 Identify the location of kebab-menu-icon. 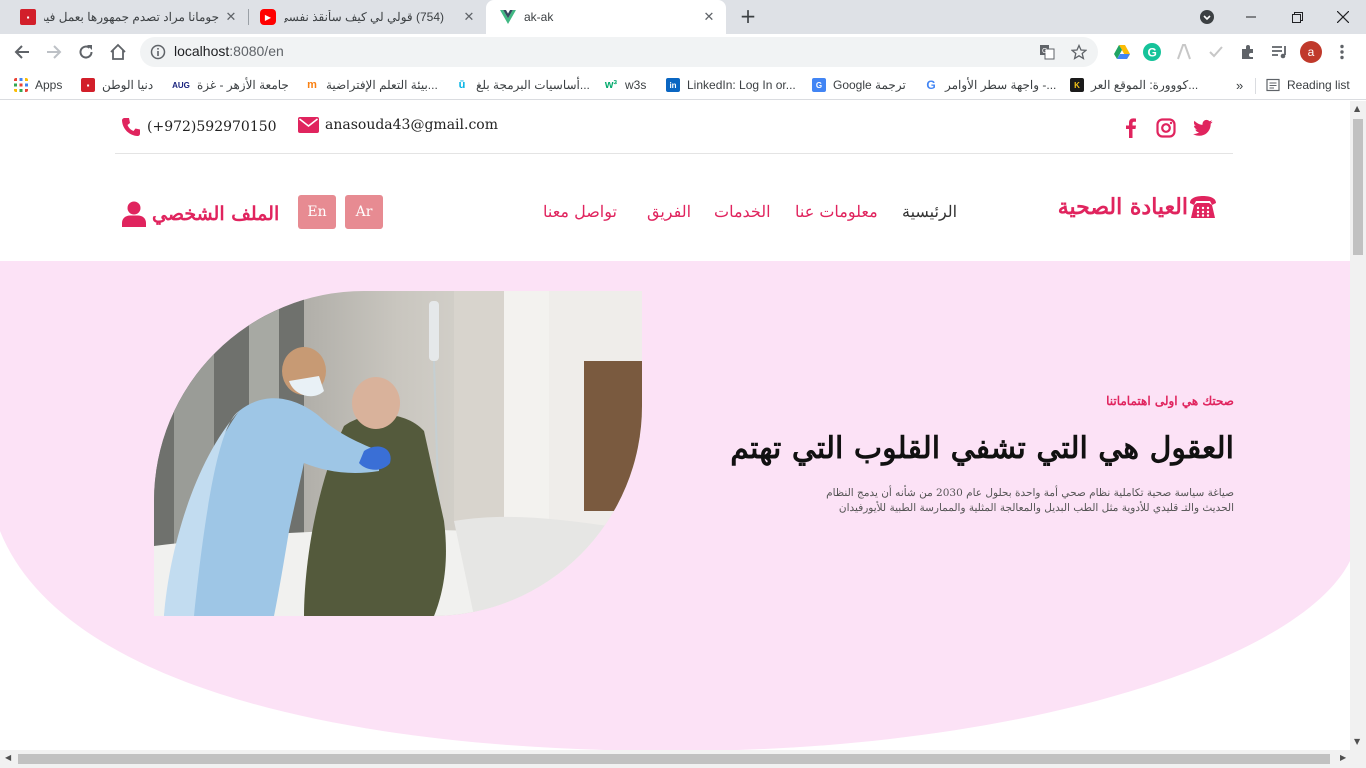
(1342, 52).